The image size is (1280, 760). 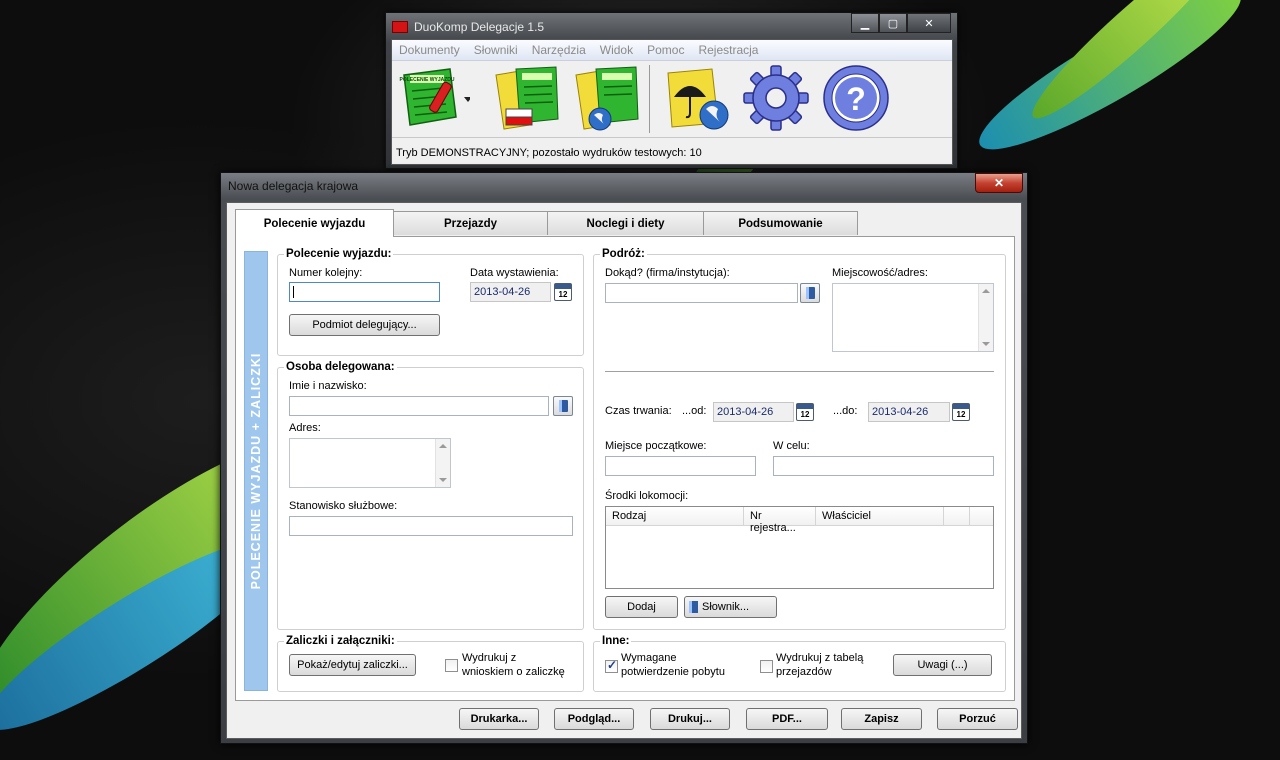 I want to click on data-wystawienia-input: 2013-04-26, so click(x=510, y=292).